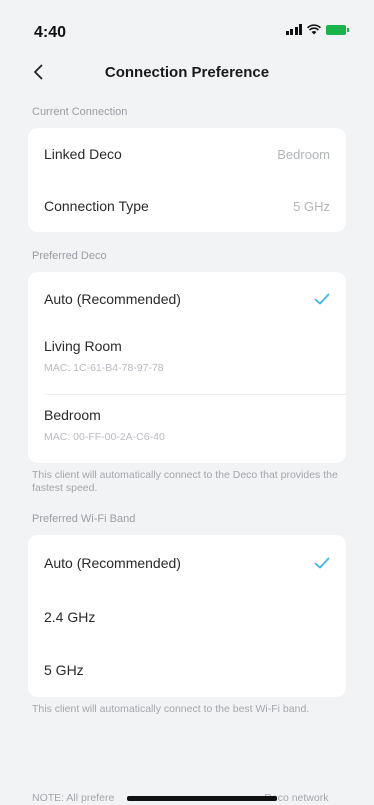  Describe the element at coordinates (293, 29) in the screenshot. I see `signal-icon` at that location.